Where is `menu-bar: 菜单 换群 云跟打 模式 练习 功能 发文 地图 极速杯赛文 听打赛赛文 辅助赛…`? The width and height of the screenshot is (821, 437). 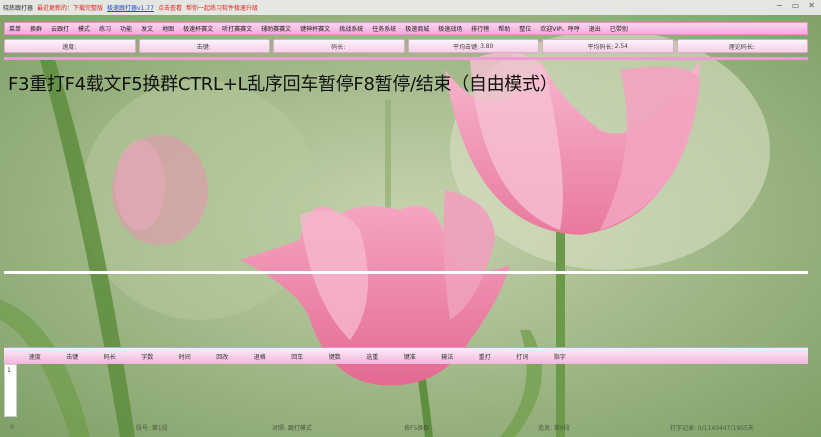 menu-bar: 菜单 换群 云跟打 模式 练习 功能 发文 地图 极速杯赛文 听打赛赛文 辅助赛… is located at coordinates (406, 28).